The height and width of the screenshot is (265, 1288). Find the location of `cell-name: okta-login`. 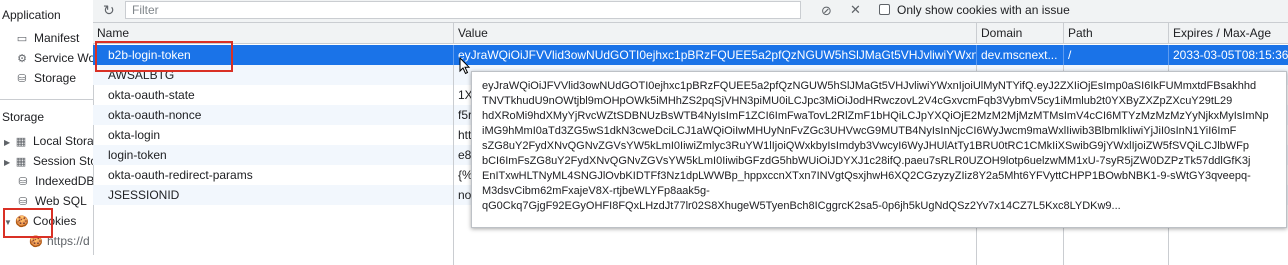

cell-name: okta-login is located at coordinates (273, 135).